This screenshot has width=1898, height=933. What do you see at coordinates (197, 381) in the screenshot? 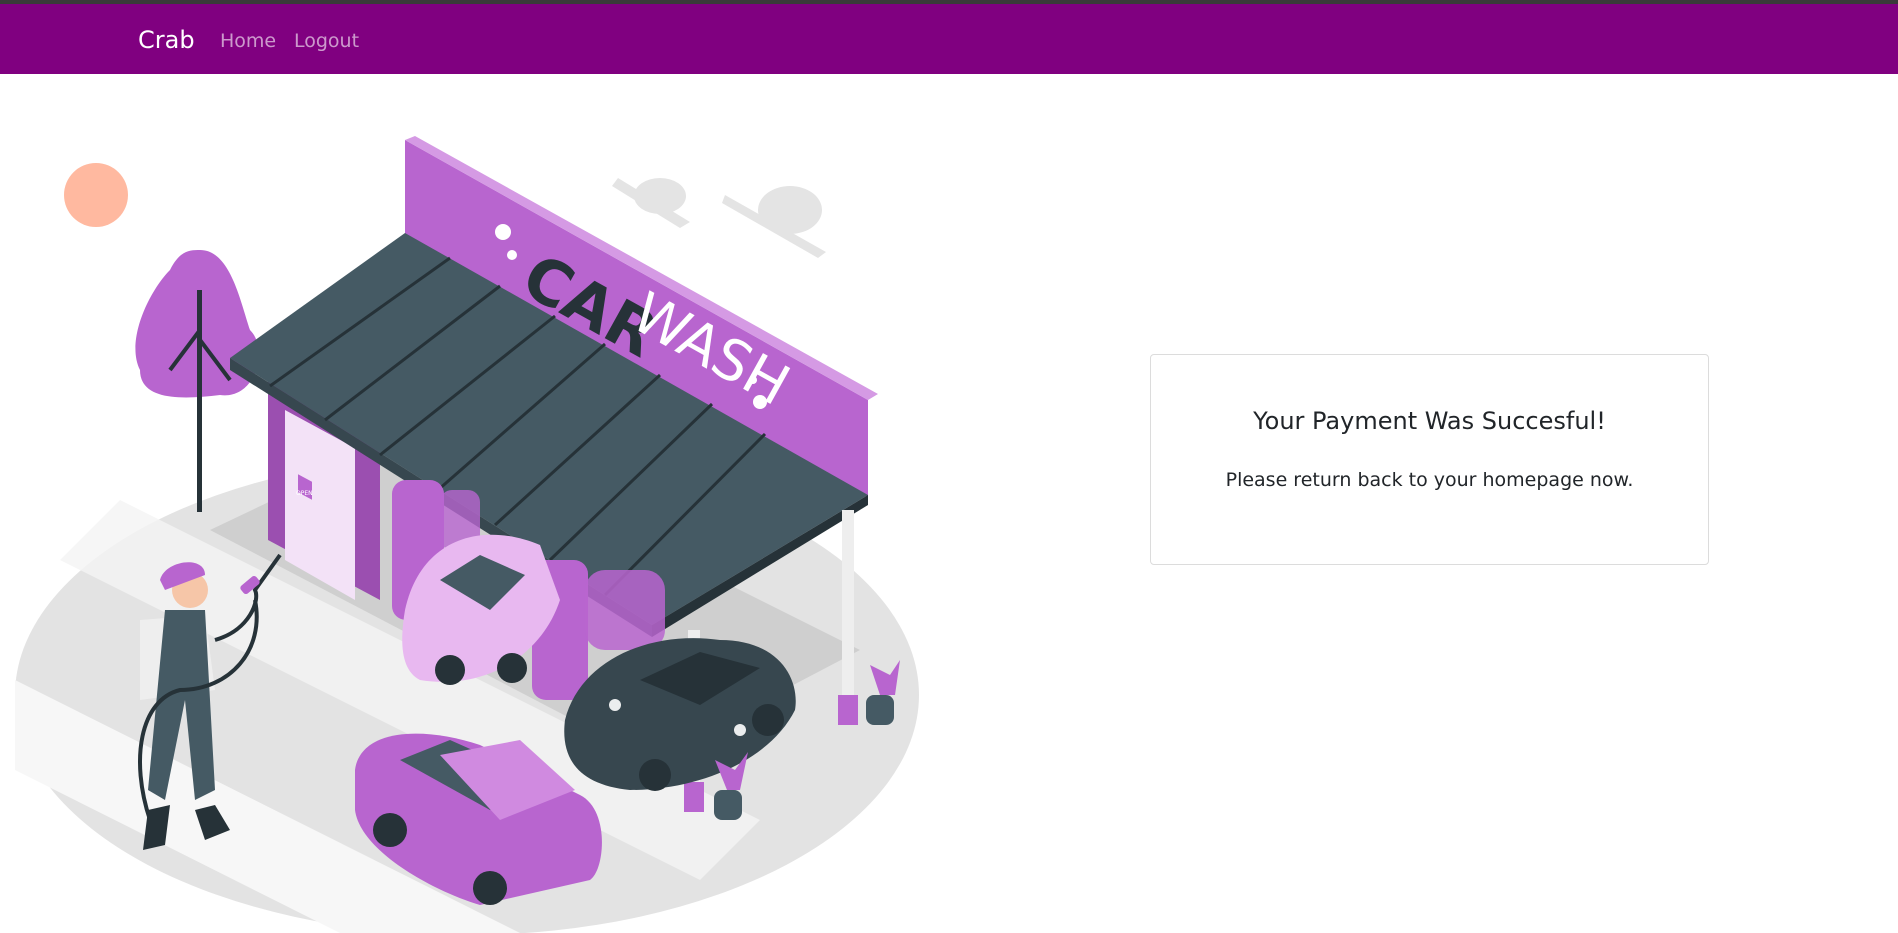
I see `tree-shape` at bounding box center [197, 381].